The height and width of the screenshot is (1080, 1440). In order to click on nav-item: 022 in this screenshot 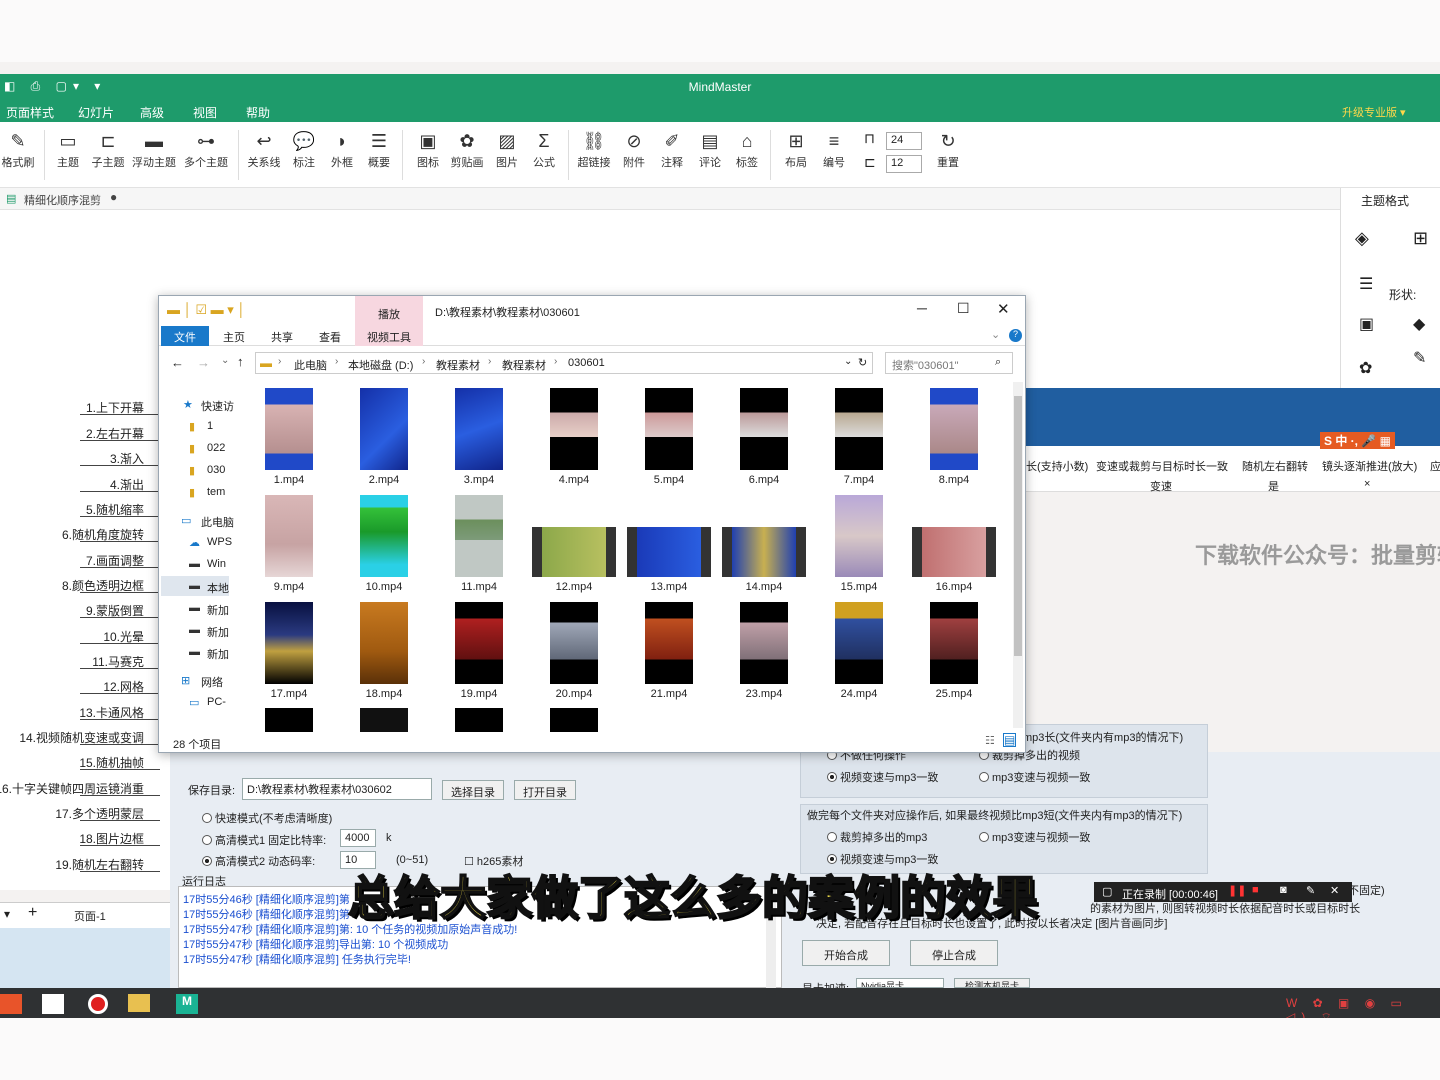, I will do `click(216, 448)`.